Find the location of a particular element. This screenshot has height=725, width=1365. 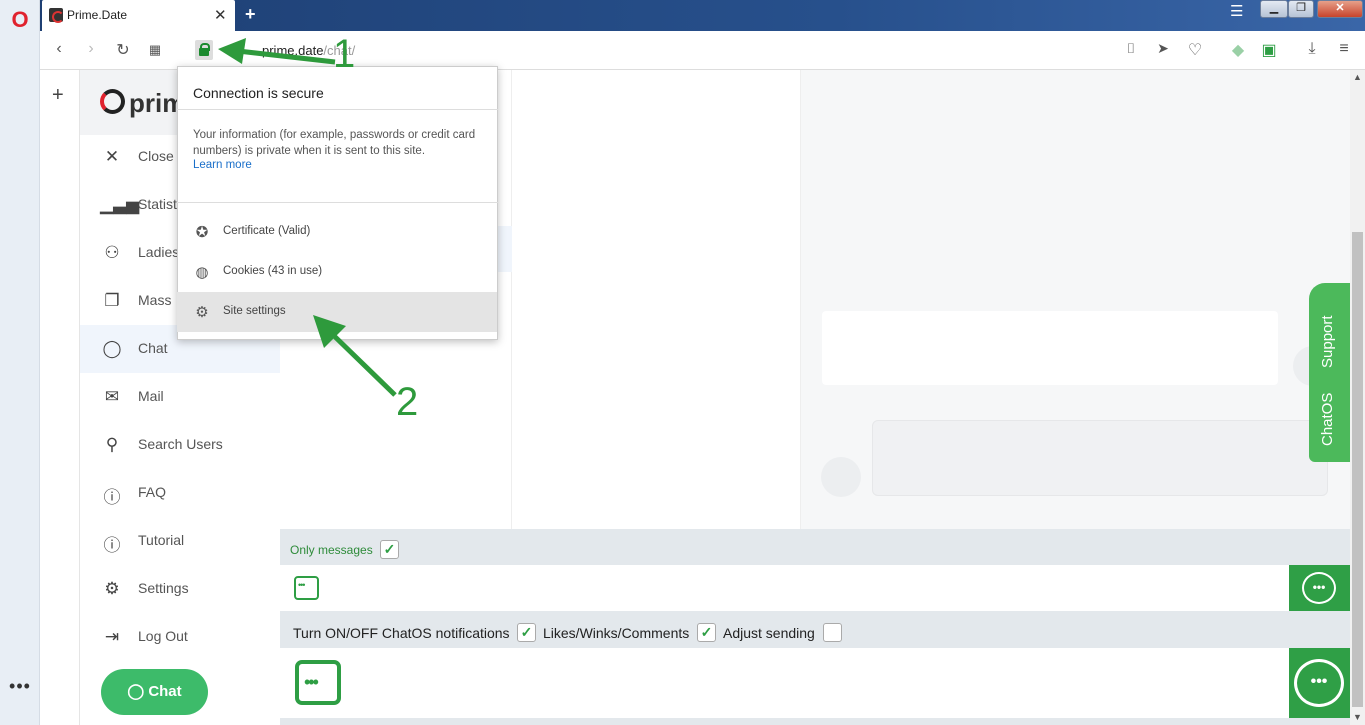

lock-icon is located at coordinates (204, 50).